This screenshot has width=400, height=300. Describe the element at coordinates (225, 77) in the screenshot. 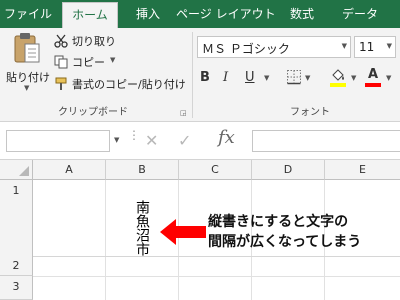

I see `italic-button: I` at that location.